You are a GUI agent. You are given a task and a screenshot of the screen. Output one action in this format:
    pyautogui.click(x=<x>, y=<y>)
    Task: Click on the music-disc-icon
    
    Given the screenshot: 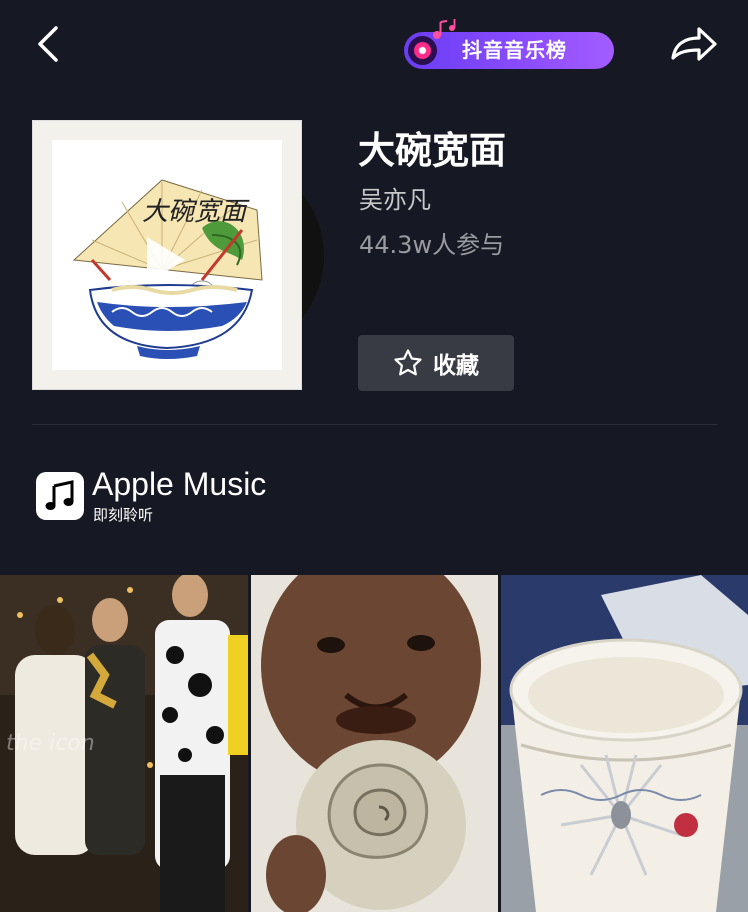 What is the action you would take?
    pyautogui.click(x=422, y=50)
    